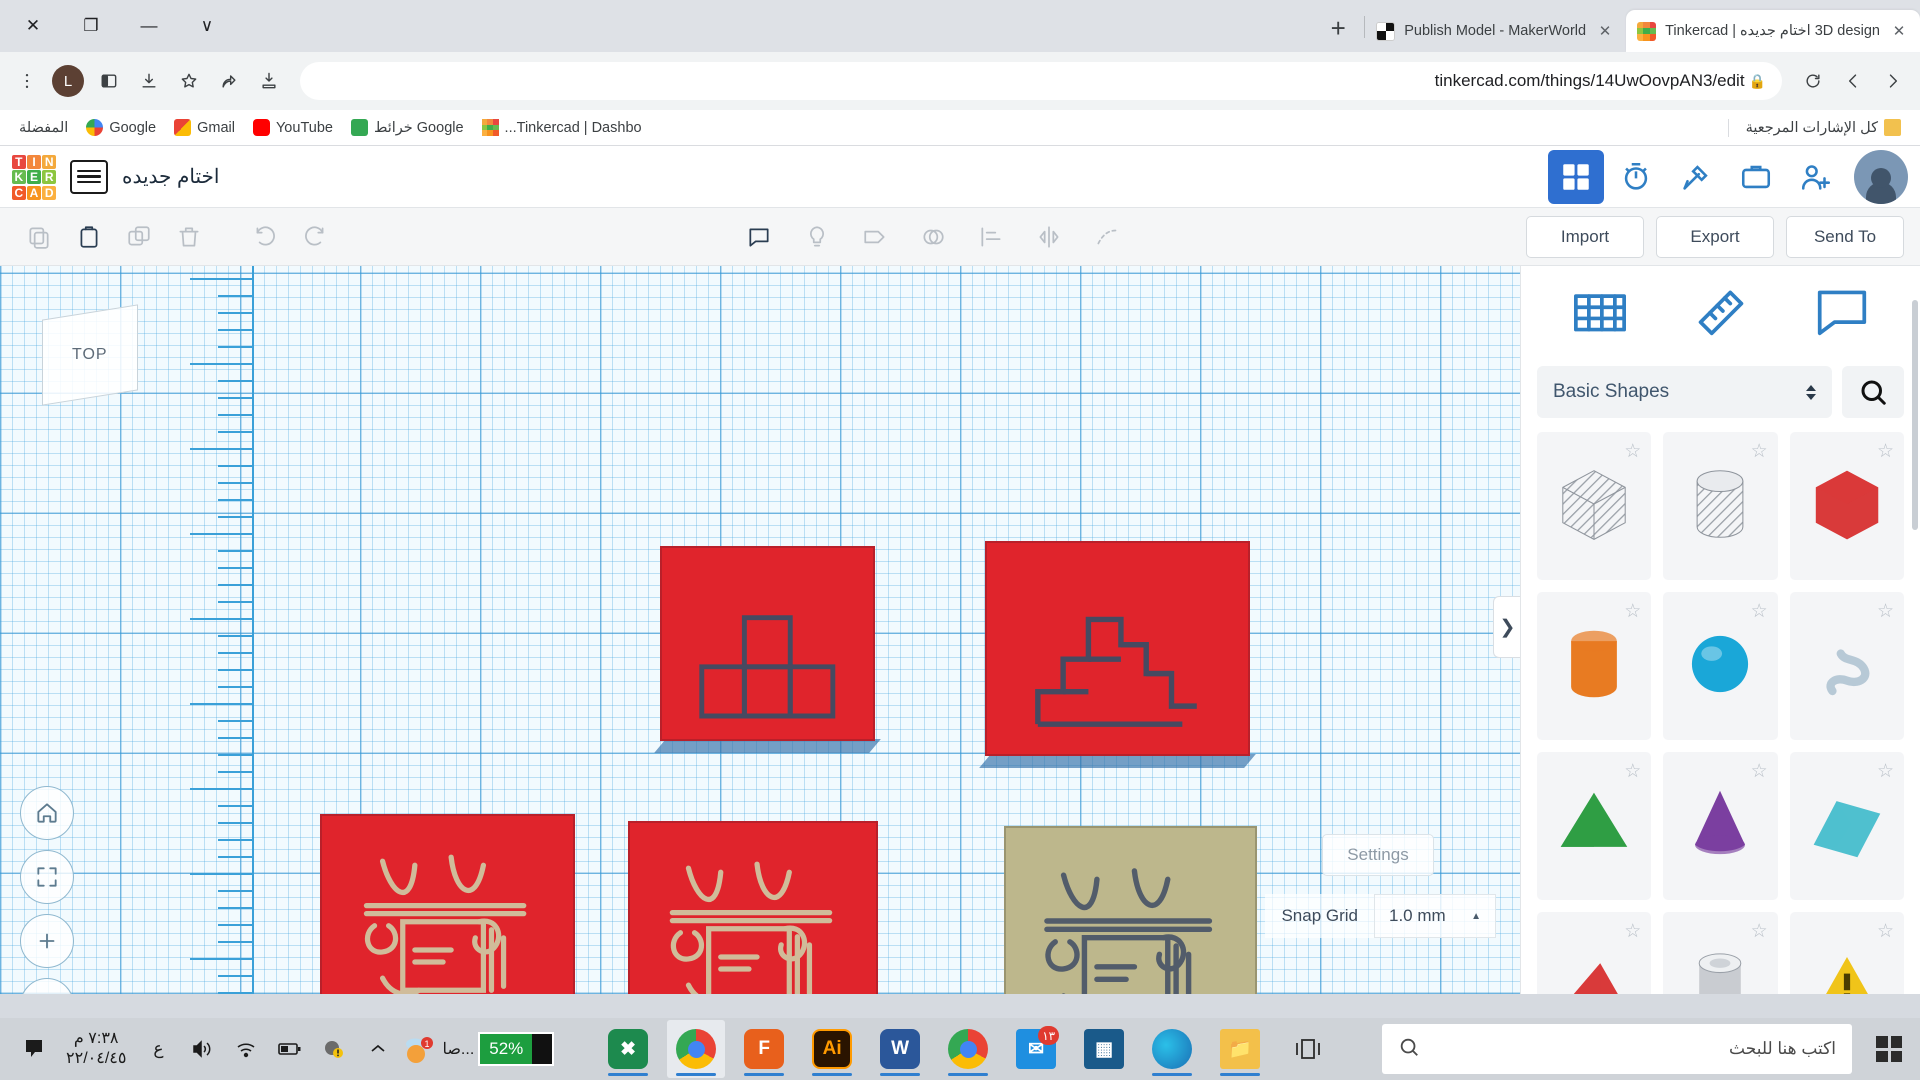 The width and height of the screenshot is (1920, 1080). What do you see at coordinates (1495, 31) in the screenshot?
I see `browser-tab-makerworld: ✕ Publish Model - MakerWorld` at bounding box center [1495, 31].